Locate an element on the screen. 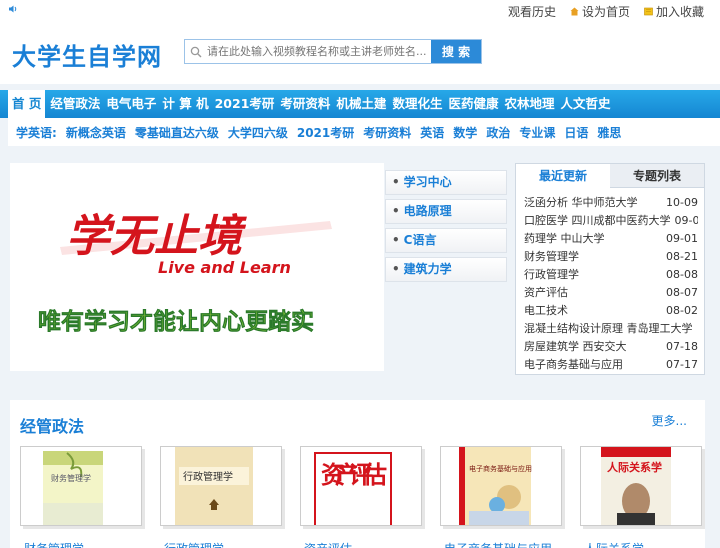  section-title: 经管政法 is located at coordinates (52, 425).